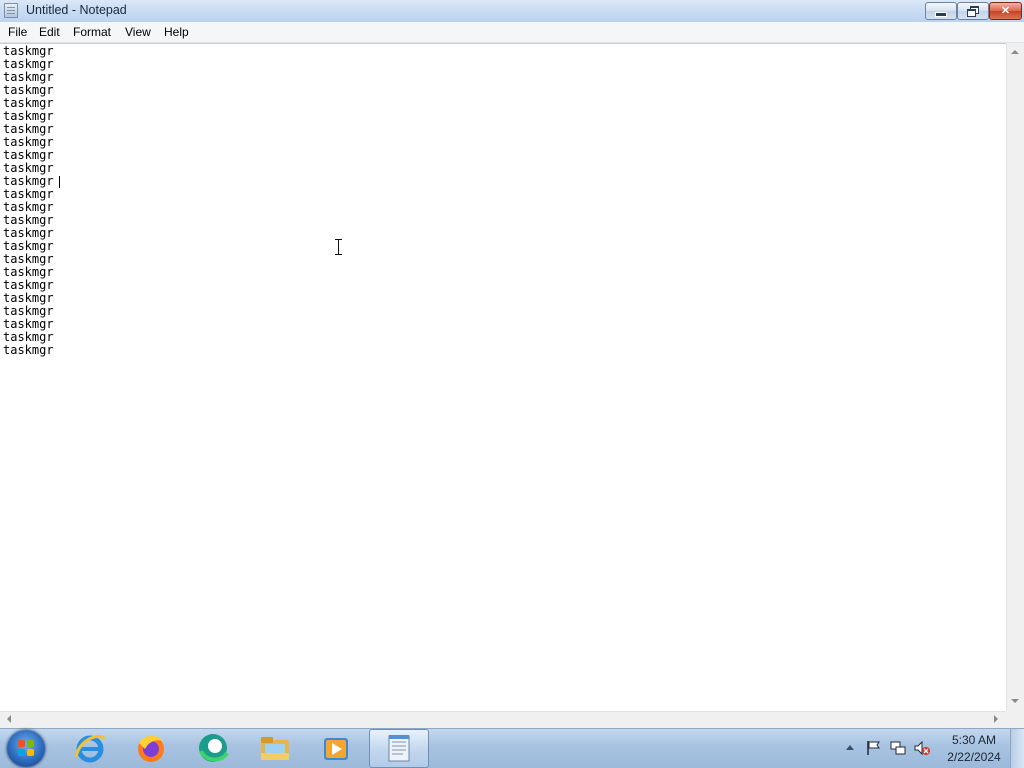 The height and width of the screenshot is (768, 1024). I want to click on window-title: Untitled - Notepad, so click(76, 10).